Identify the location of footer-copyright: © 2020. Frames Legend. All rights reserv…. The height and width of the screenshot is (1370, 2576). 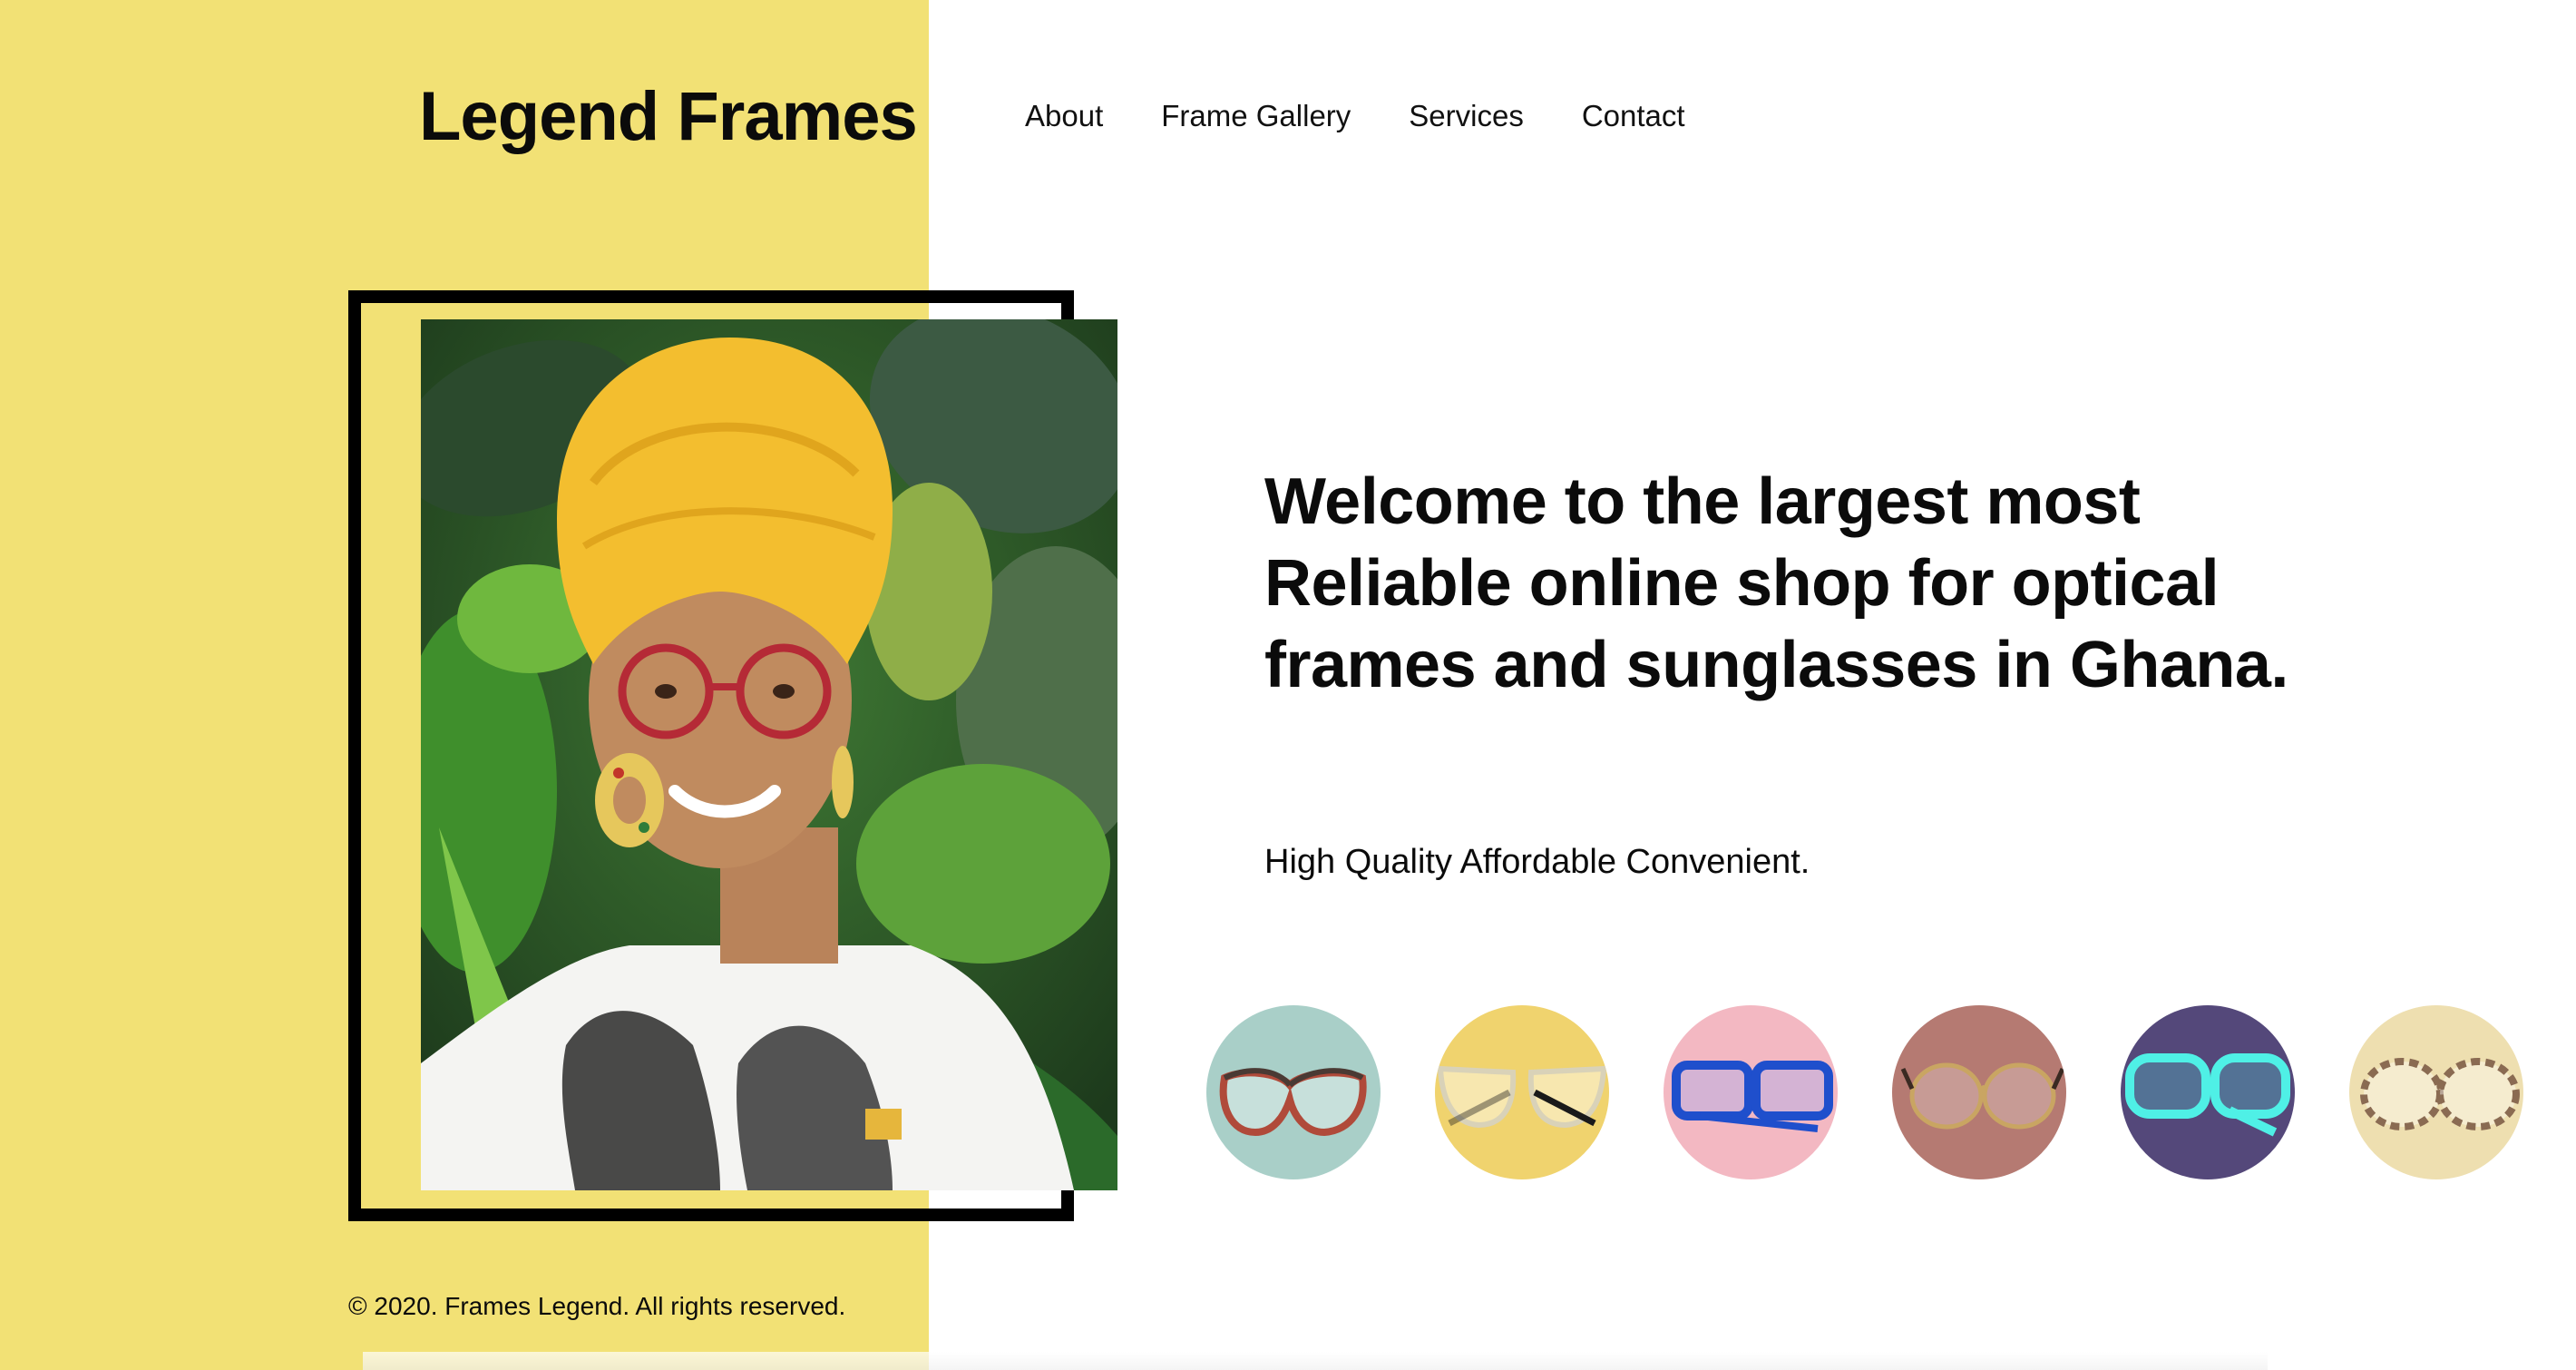
(597, 1306).